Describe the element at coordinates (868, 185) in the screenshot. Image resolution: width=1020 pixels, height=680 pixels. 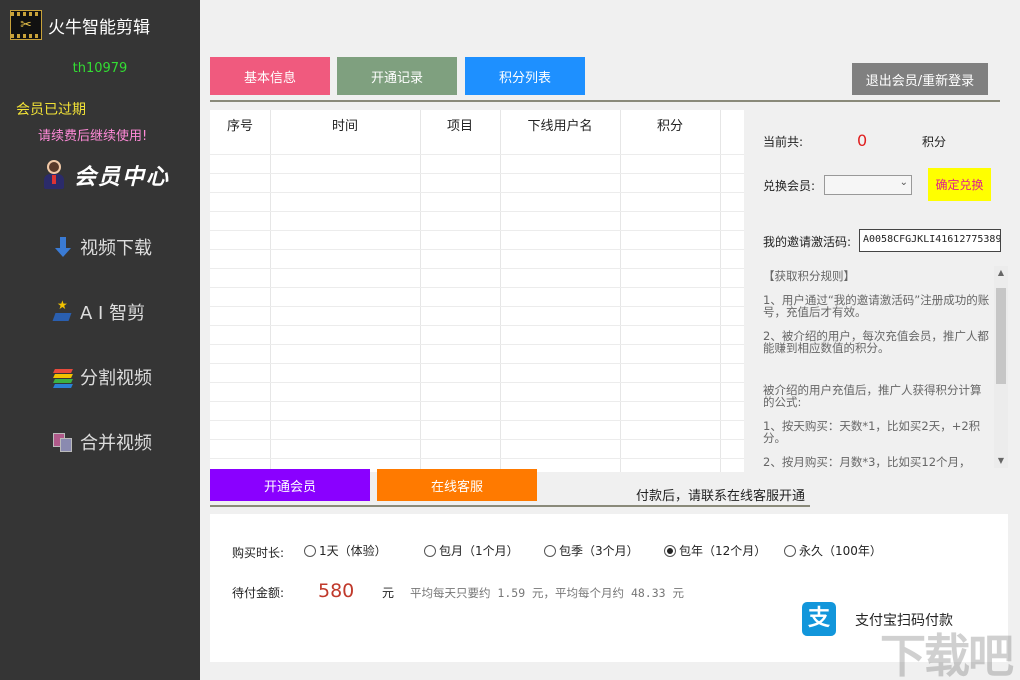
I see `exchange-member-select: ⌄` at that location.